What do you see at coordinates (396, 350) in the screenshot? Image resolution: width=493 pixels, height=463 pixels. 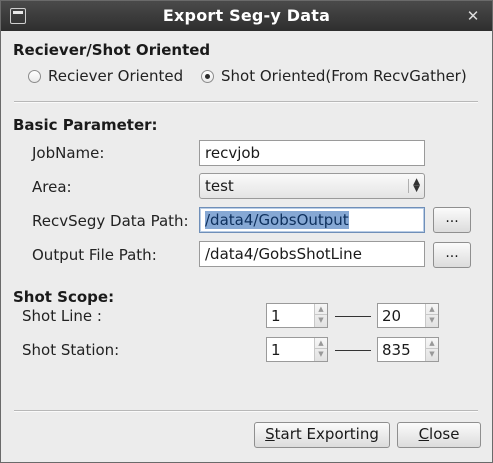 I see `shot-station-to-value: 835` at bounding box center [396, 350].